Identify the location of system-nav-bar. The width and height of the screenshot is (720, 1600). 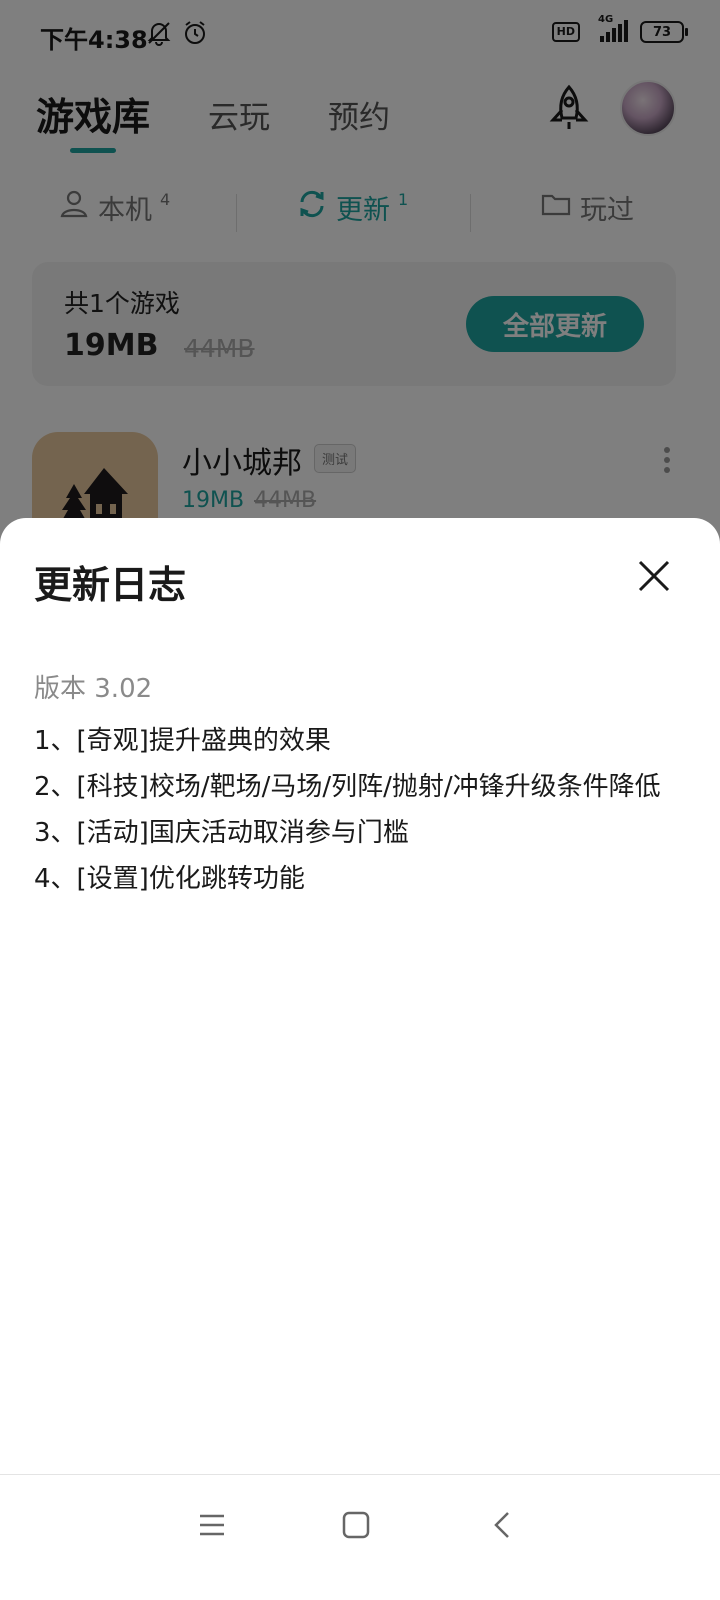
(360, 1537).